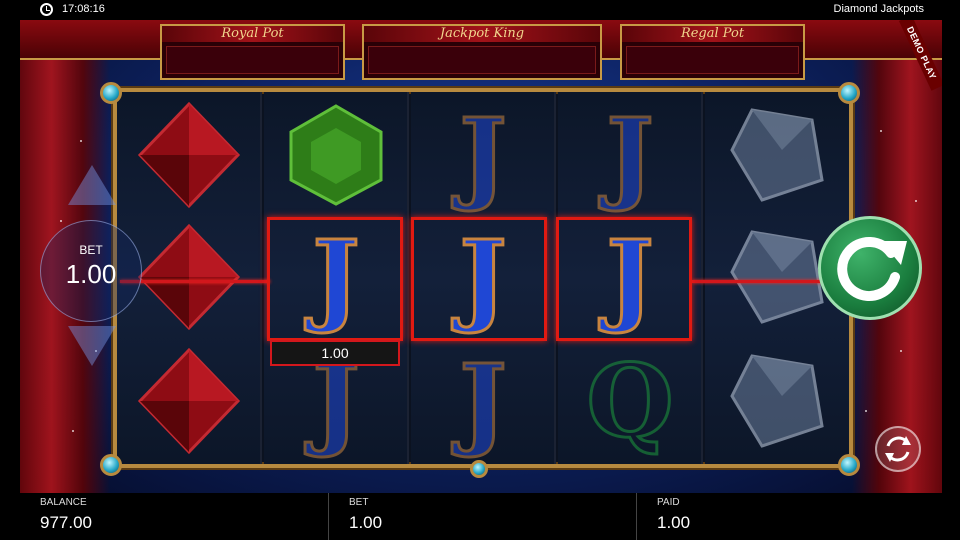  I want to click on bet-value: 1.00, so click(366, 522).